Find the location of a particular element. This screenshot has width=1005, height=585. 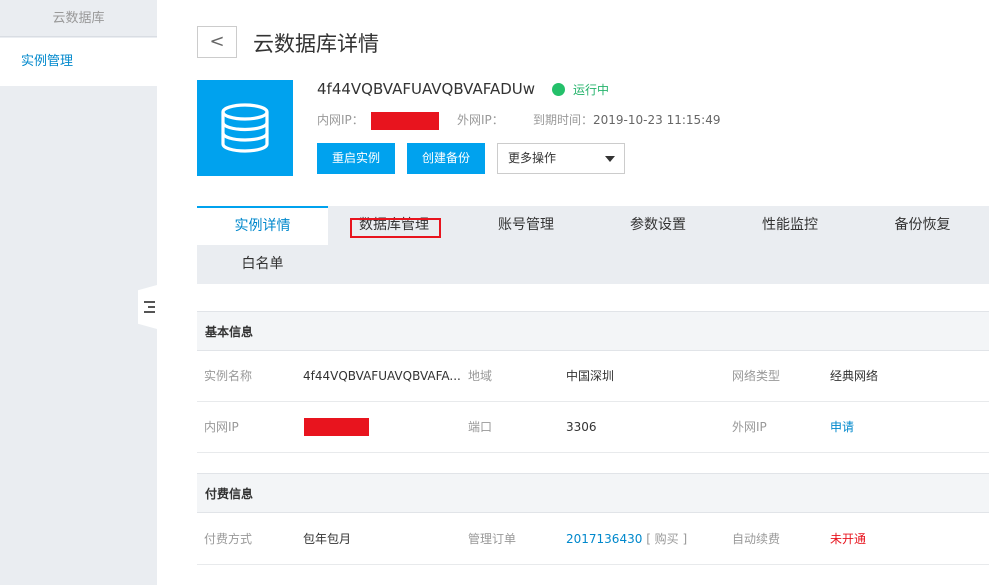

billing-info-header: 付费信息 is located at coordinates (593, 493).